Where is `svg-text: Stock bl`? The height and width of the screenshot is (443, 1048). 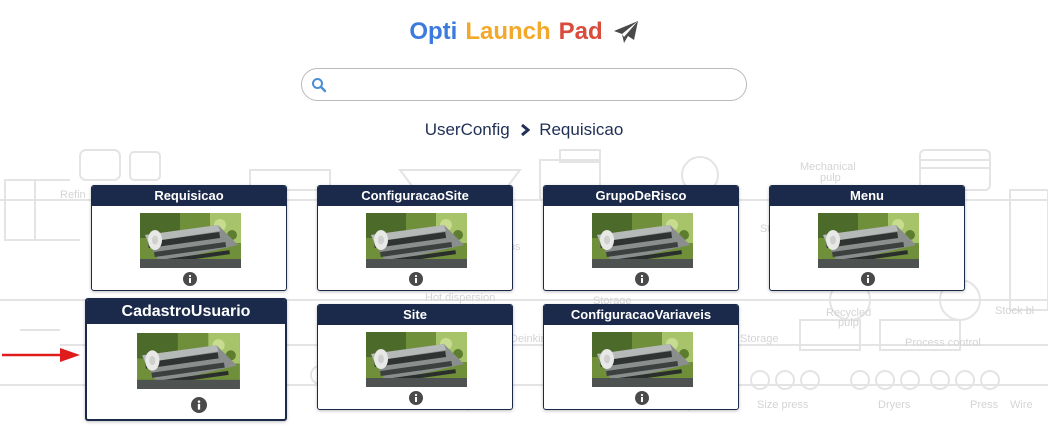 svg-text: Stock bl is located at coordinates (1014, 311).